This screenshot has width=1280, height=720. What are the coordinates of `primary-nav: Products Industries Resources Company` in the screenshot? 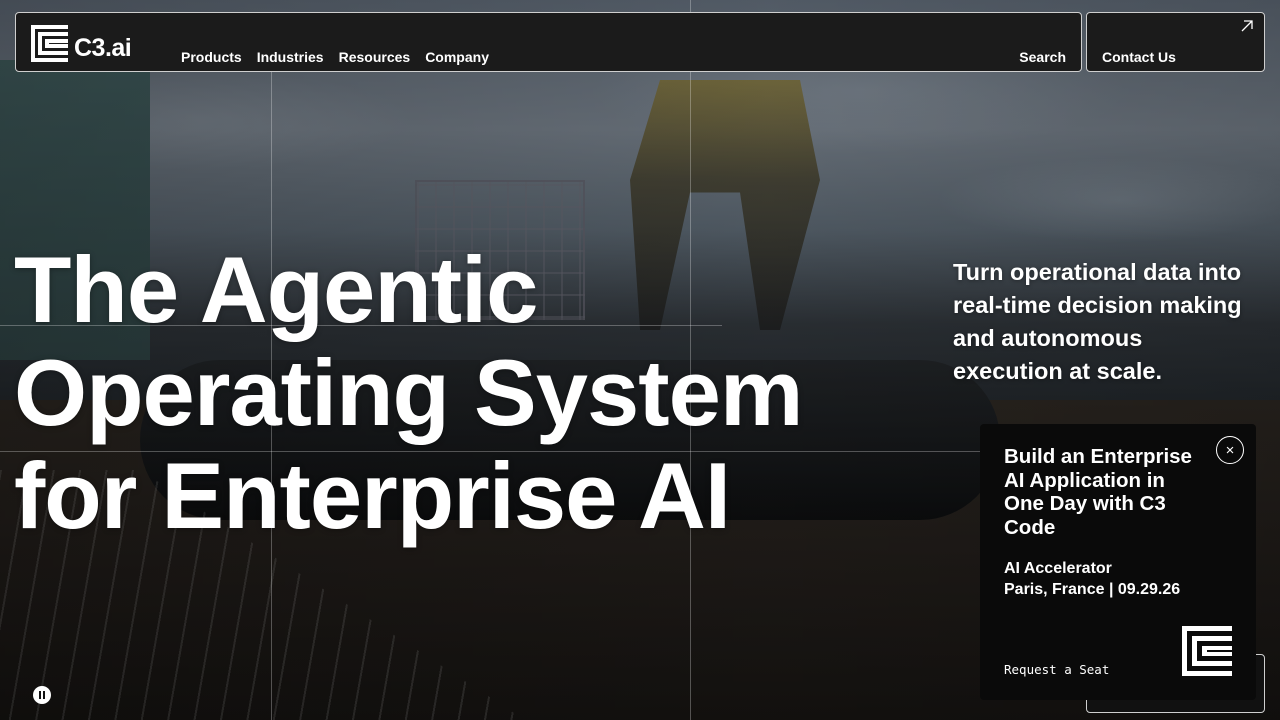 It's located at (335, 57).